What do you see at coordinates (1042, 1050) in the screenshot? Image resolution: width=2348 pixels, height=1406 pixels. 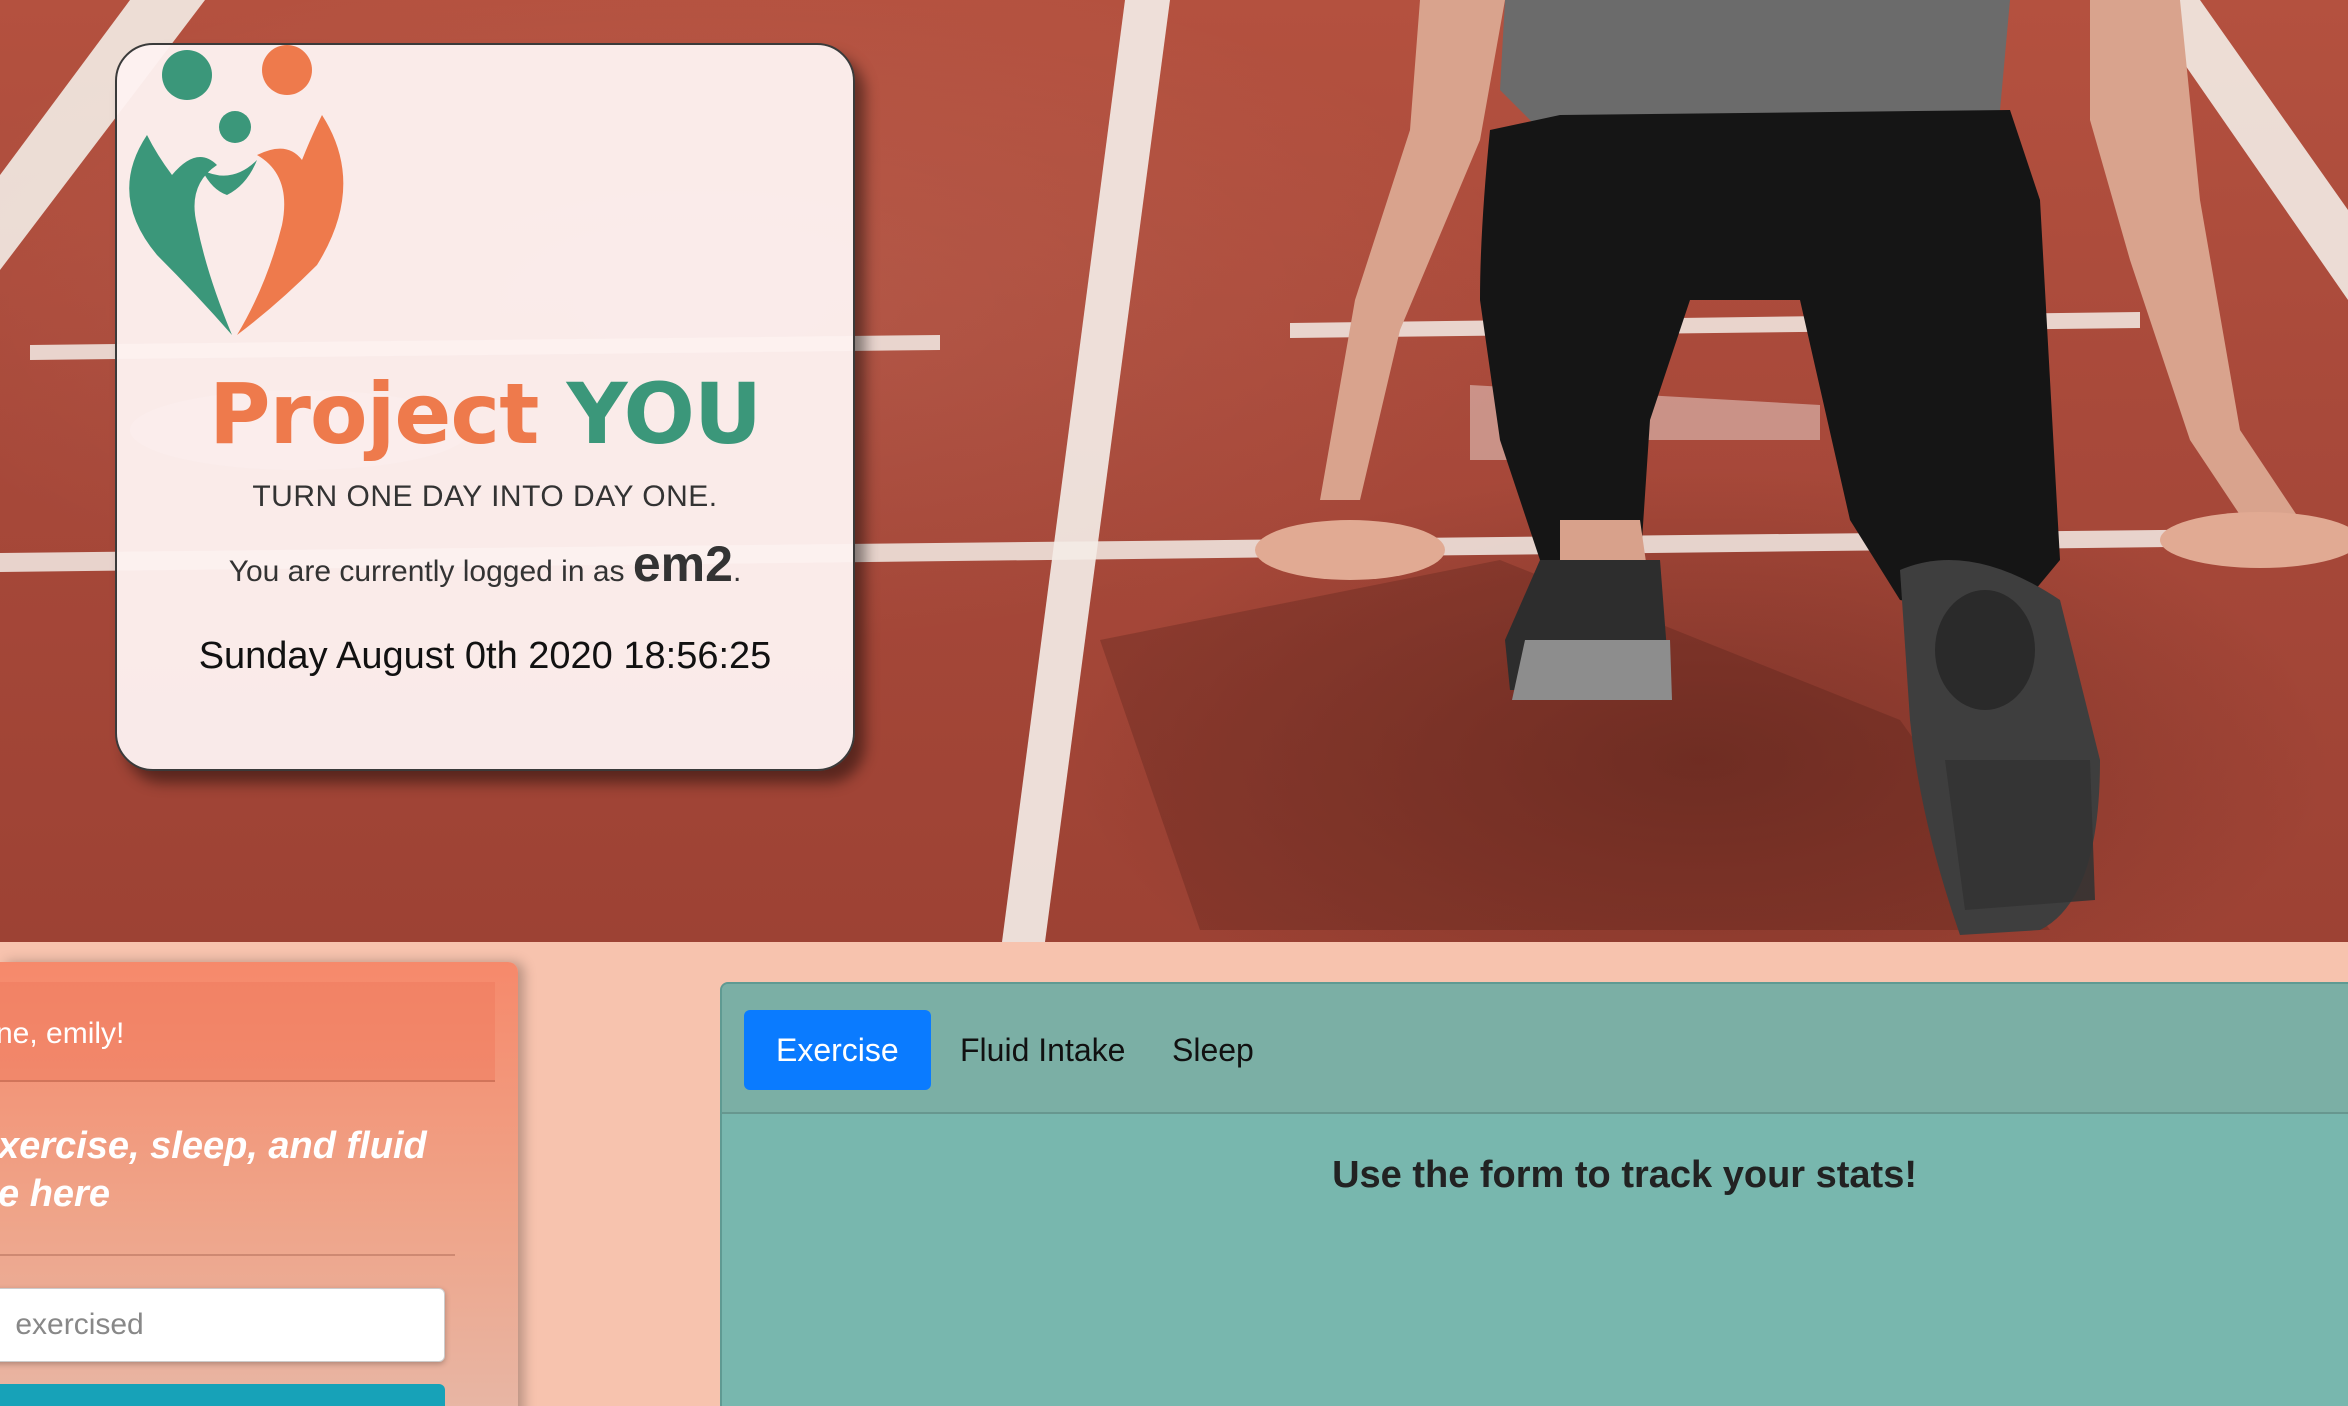 I see `tab-fluid-intake: Fluid Intake` at bounding box center [1042, 1050].